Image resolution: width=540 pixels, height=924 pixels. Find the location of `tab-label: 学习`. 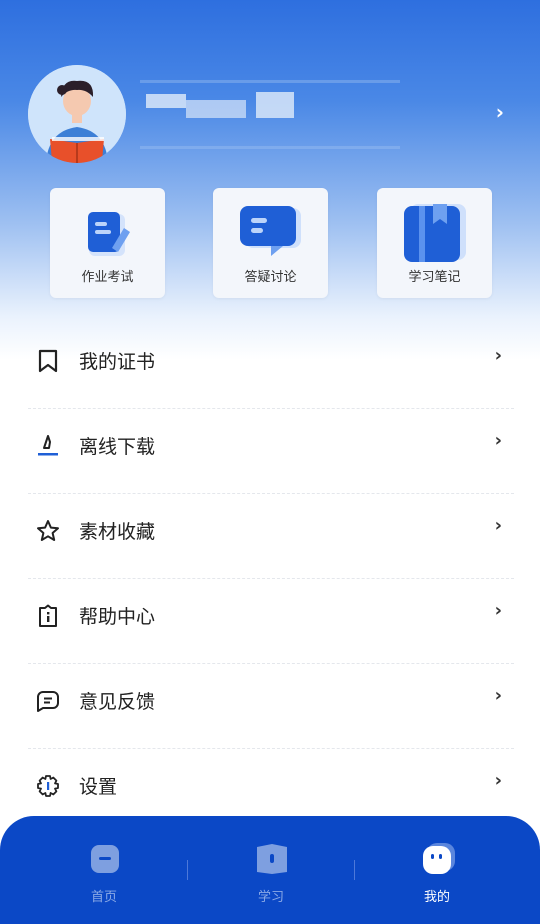

tab-label: 学习 is located at coordinates (270, 897).